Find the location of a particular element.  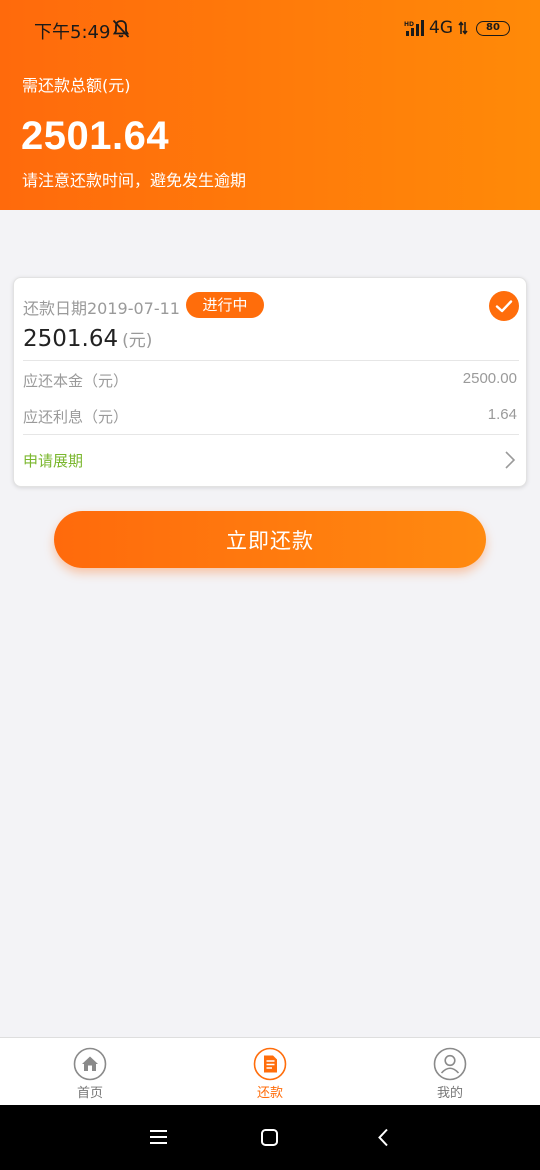

bill-amount-value: 2501.64 is located at coordinates (71, 339).